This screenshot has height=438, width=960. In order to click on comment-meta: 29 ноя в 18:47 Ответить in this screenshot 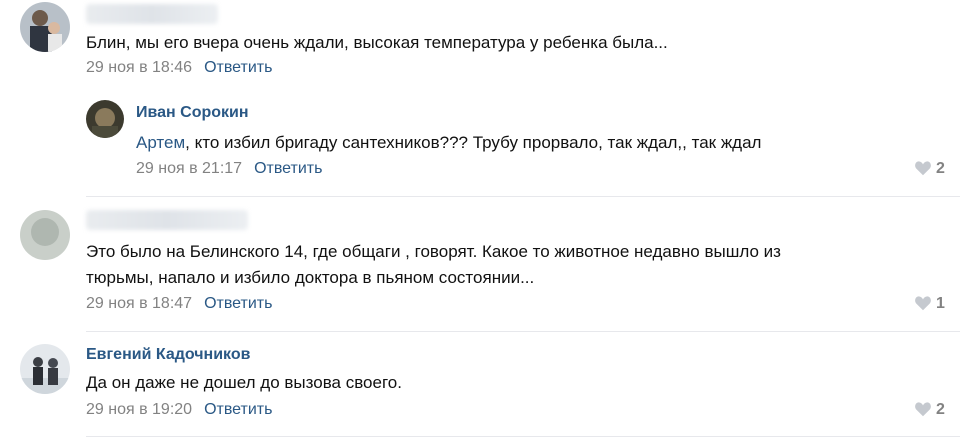, I will do `click(179, 304)`.